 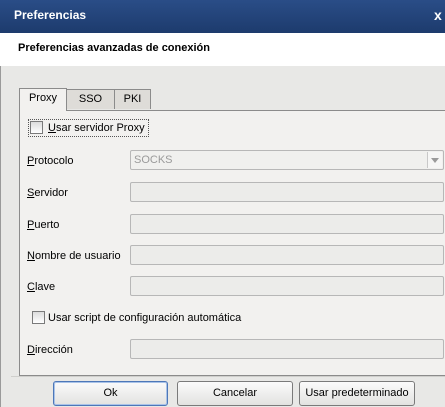 What do you see at coordinates (41, 287) in the screenshot?
I see `password-label: Clave` at bounding box center [41, 287].